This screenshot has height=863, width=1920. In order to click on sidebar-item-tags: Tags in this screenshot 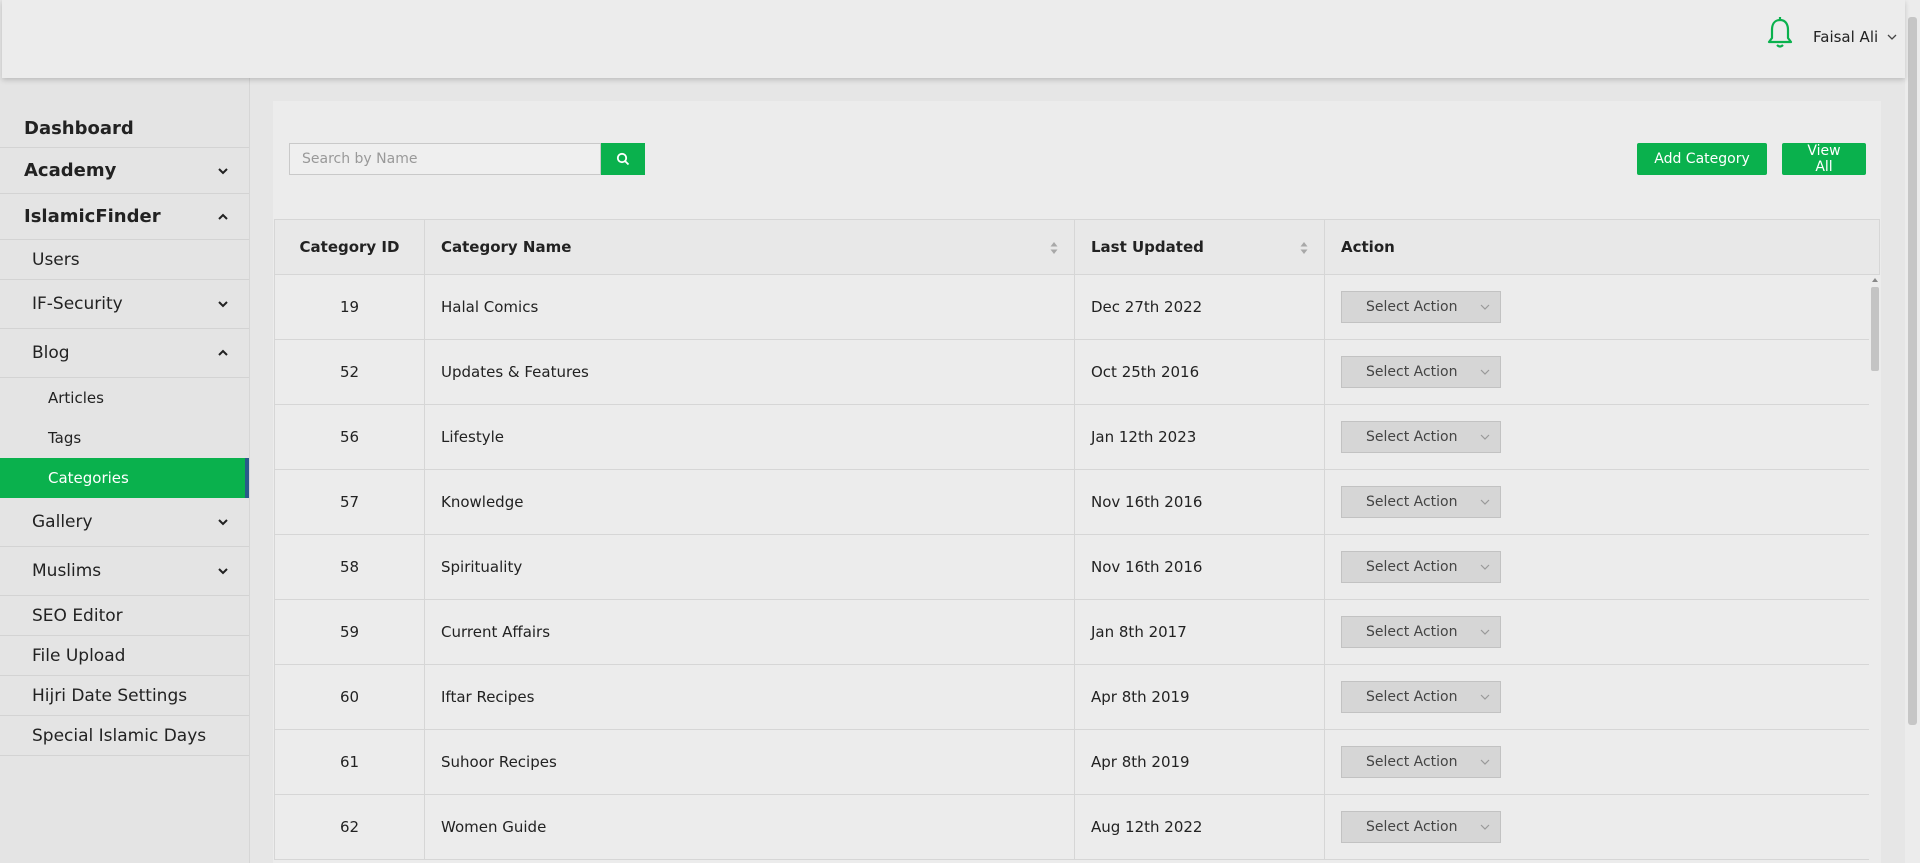, I will do `click(124, 438)`.